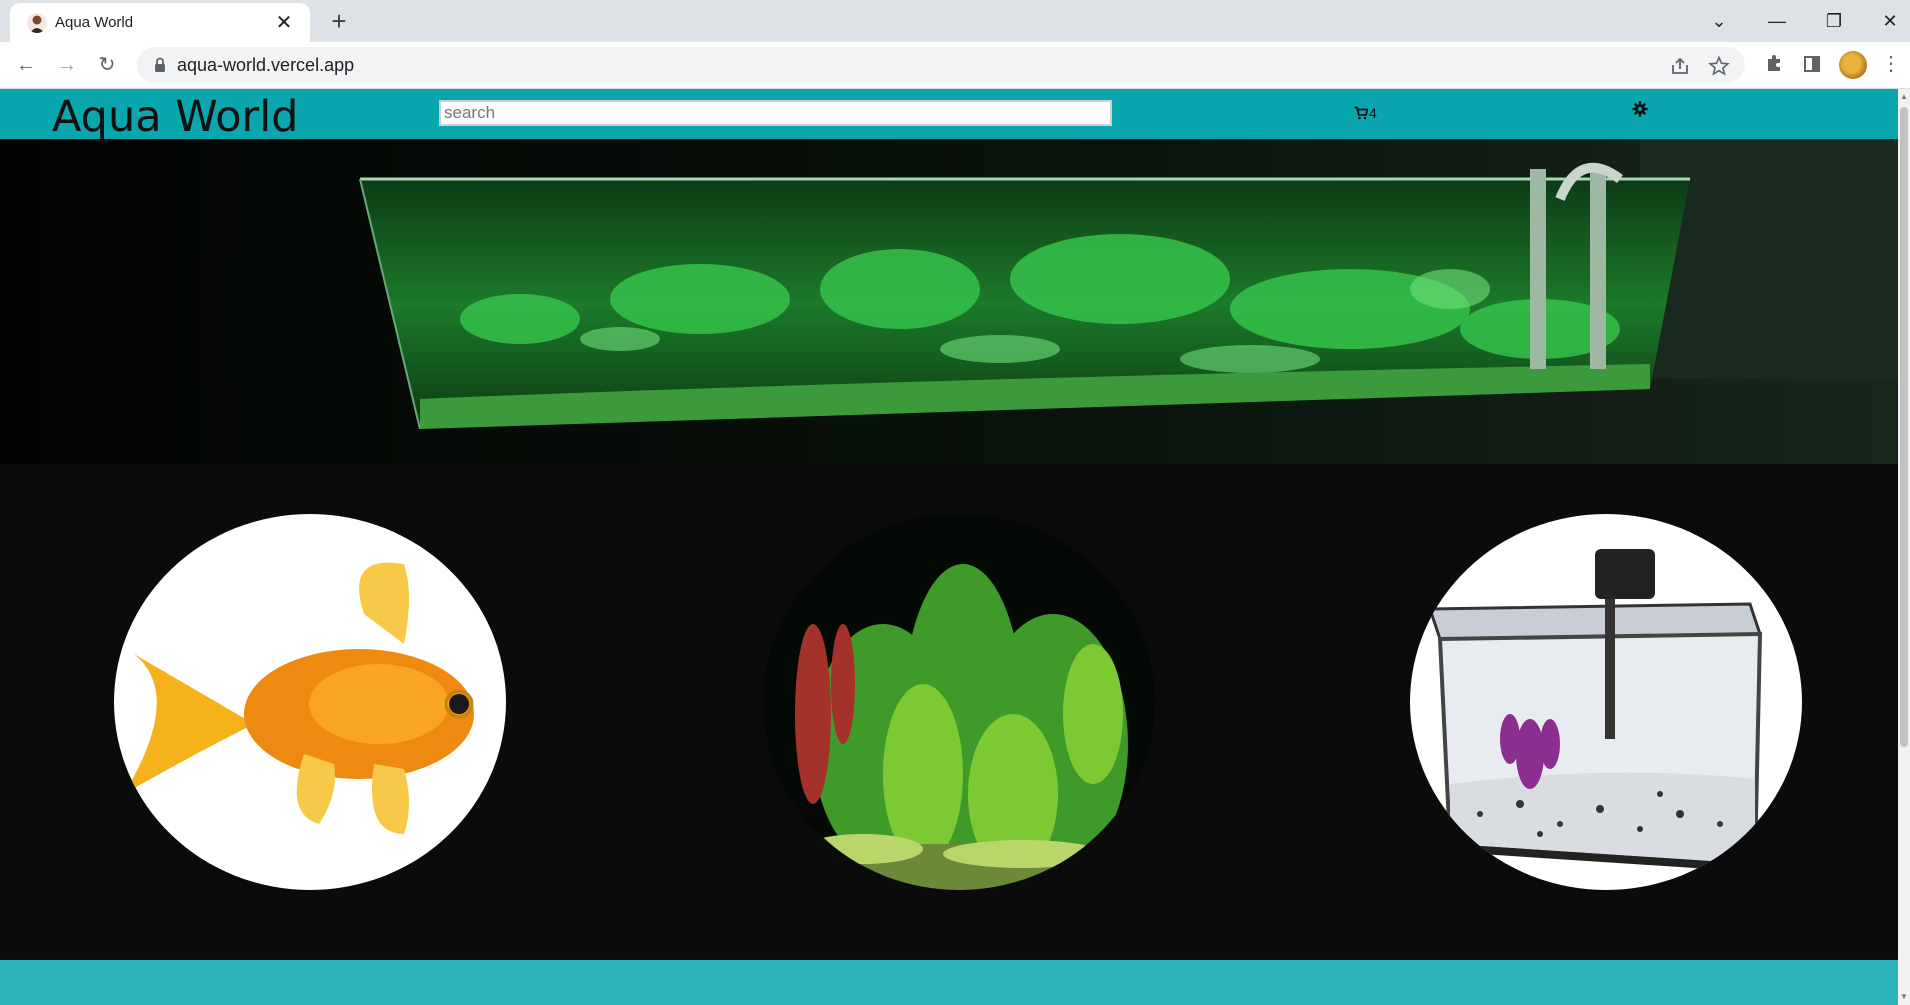  Describe the element at coordinates (160, 22) in the screenshot. I see `browser-tab: Aqua World ✕` at that location.